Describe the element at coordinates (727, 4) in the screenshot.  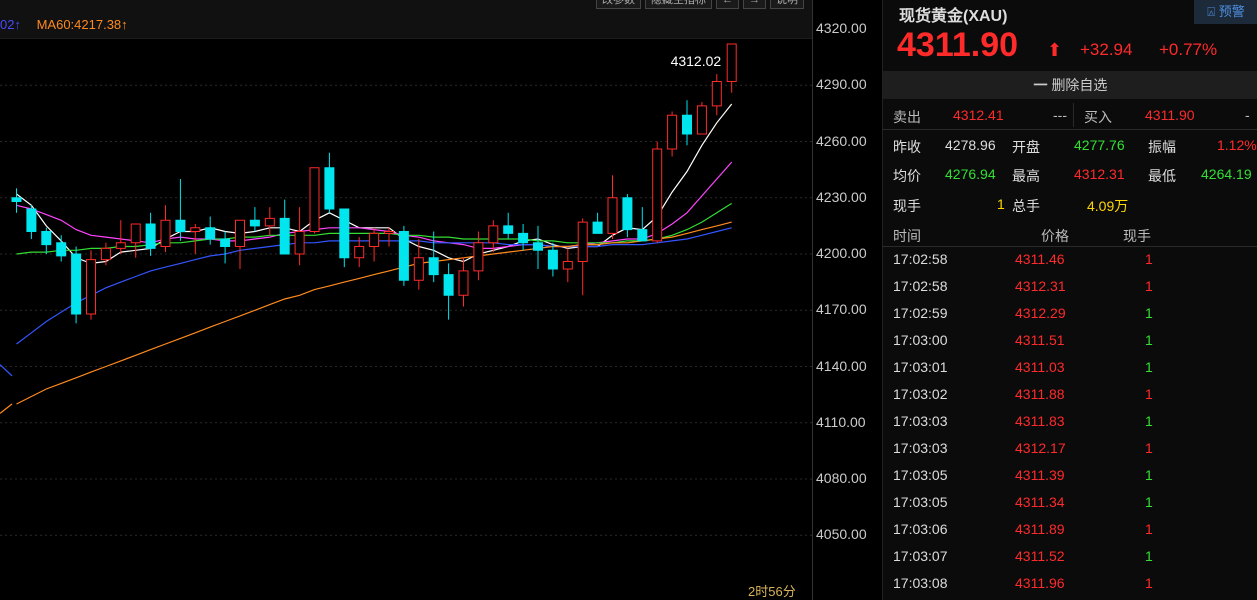
I see `scroll-left-button: ←` at that location.